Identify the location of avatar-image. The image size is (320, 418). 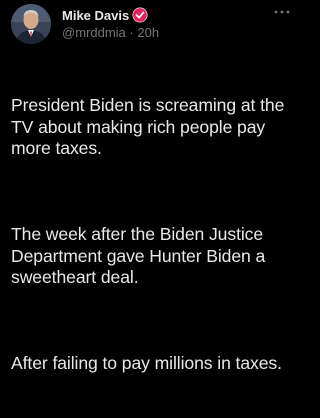
(31, 24).